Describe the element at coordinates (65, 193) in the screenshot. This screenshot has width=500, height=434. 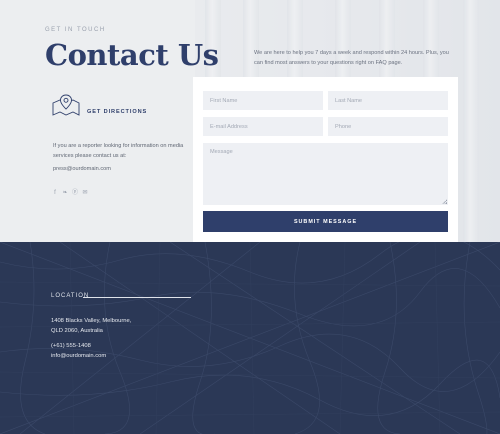
I see `twitter-icon: ❧` at that location.